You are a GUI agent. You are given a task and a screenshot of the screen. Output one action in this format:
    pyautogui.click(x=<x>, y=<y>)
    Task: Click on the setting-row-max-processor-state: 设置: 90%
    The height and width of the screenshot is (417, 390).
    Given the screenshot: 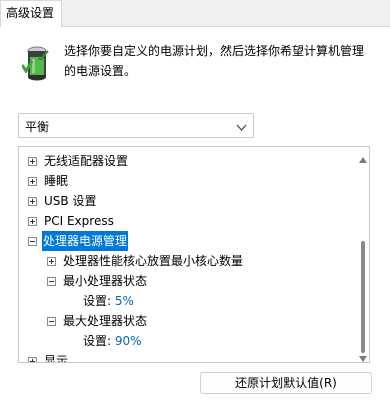 What is the action you would take?
    pyautogui.click(x=184, y=341)
    